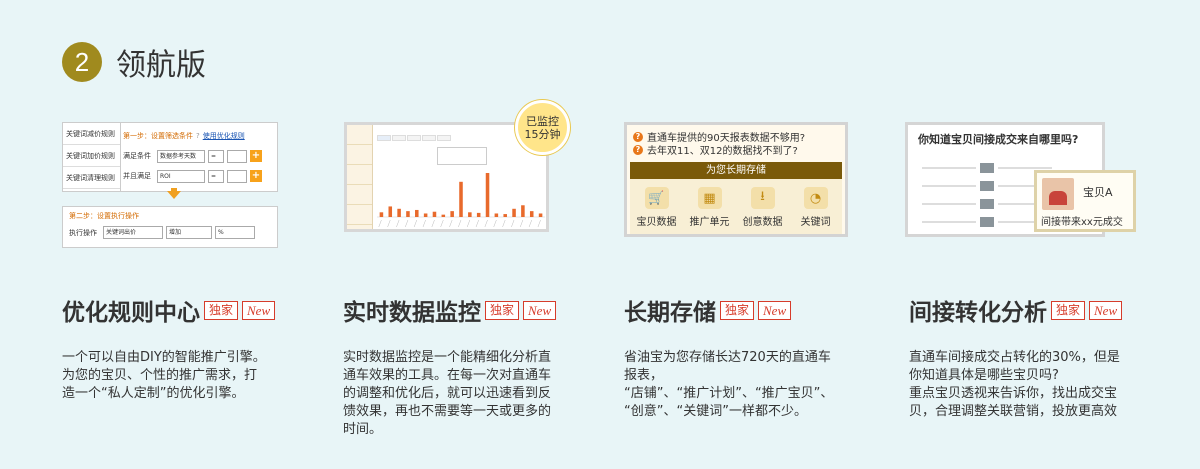 The image size is (1200, 469). What do you see at coordinates (174, 195) in the screenshot?
I see `arrow-down-icon` at bounding box center [174, 195].